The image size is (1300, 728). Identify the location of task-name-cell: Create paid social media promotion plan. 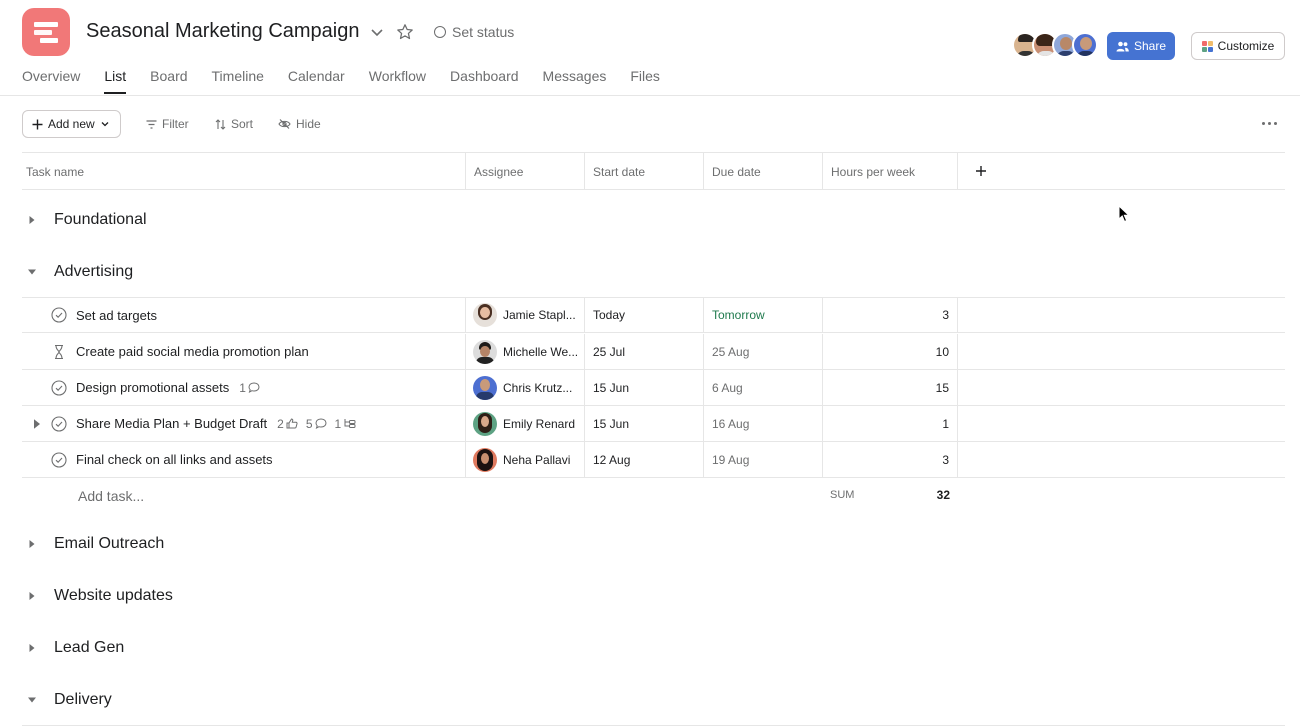
(244, 351).